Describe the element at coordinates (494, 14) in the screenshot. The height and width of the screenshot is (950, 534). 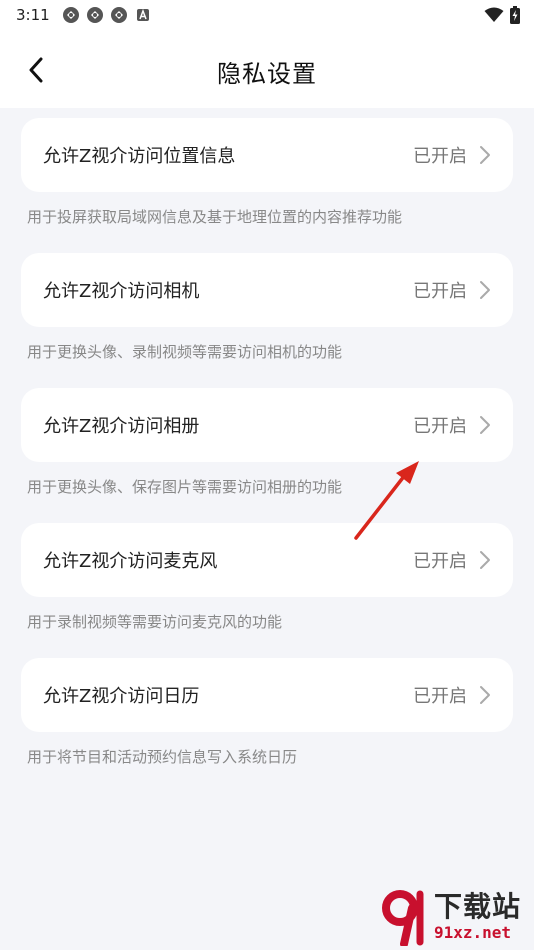
I see `wifi-icon` at that location.